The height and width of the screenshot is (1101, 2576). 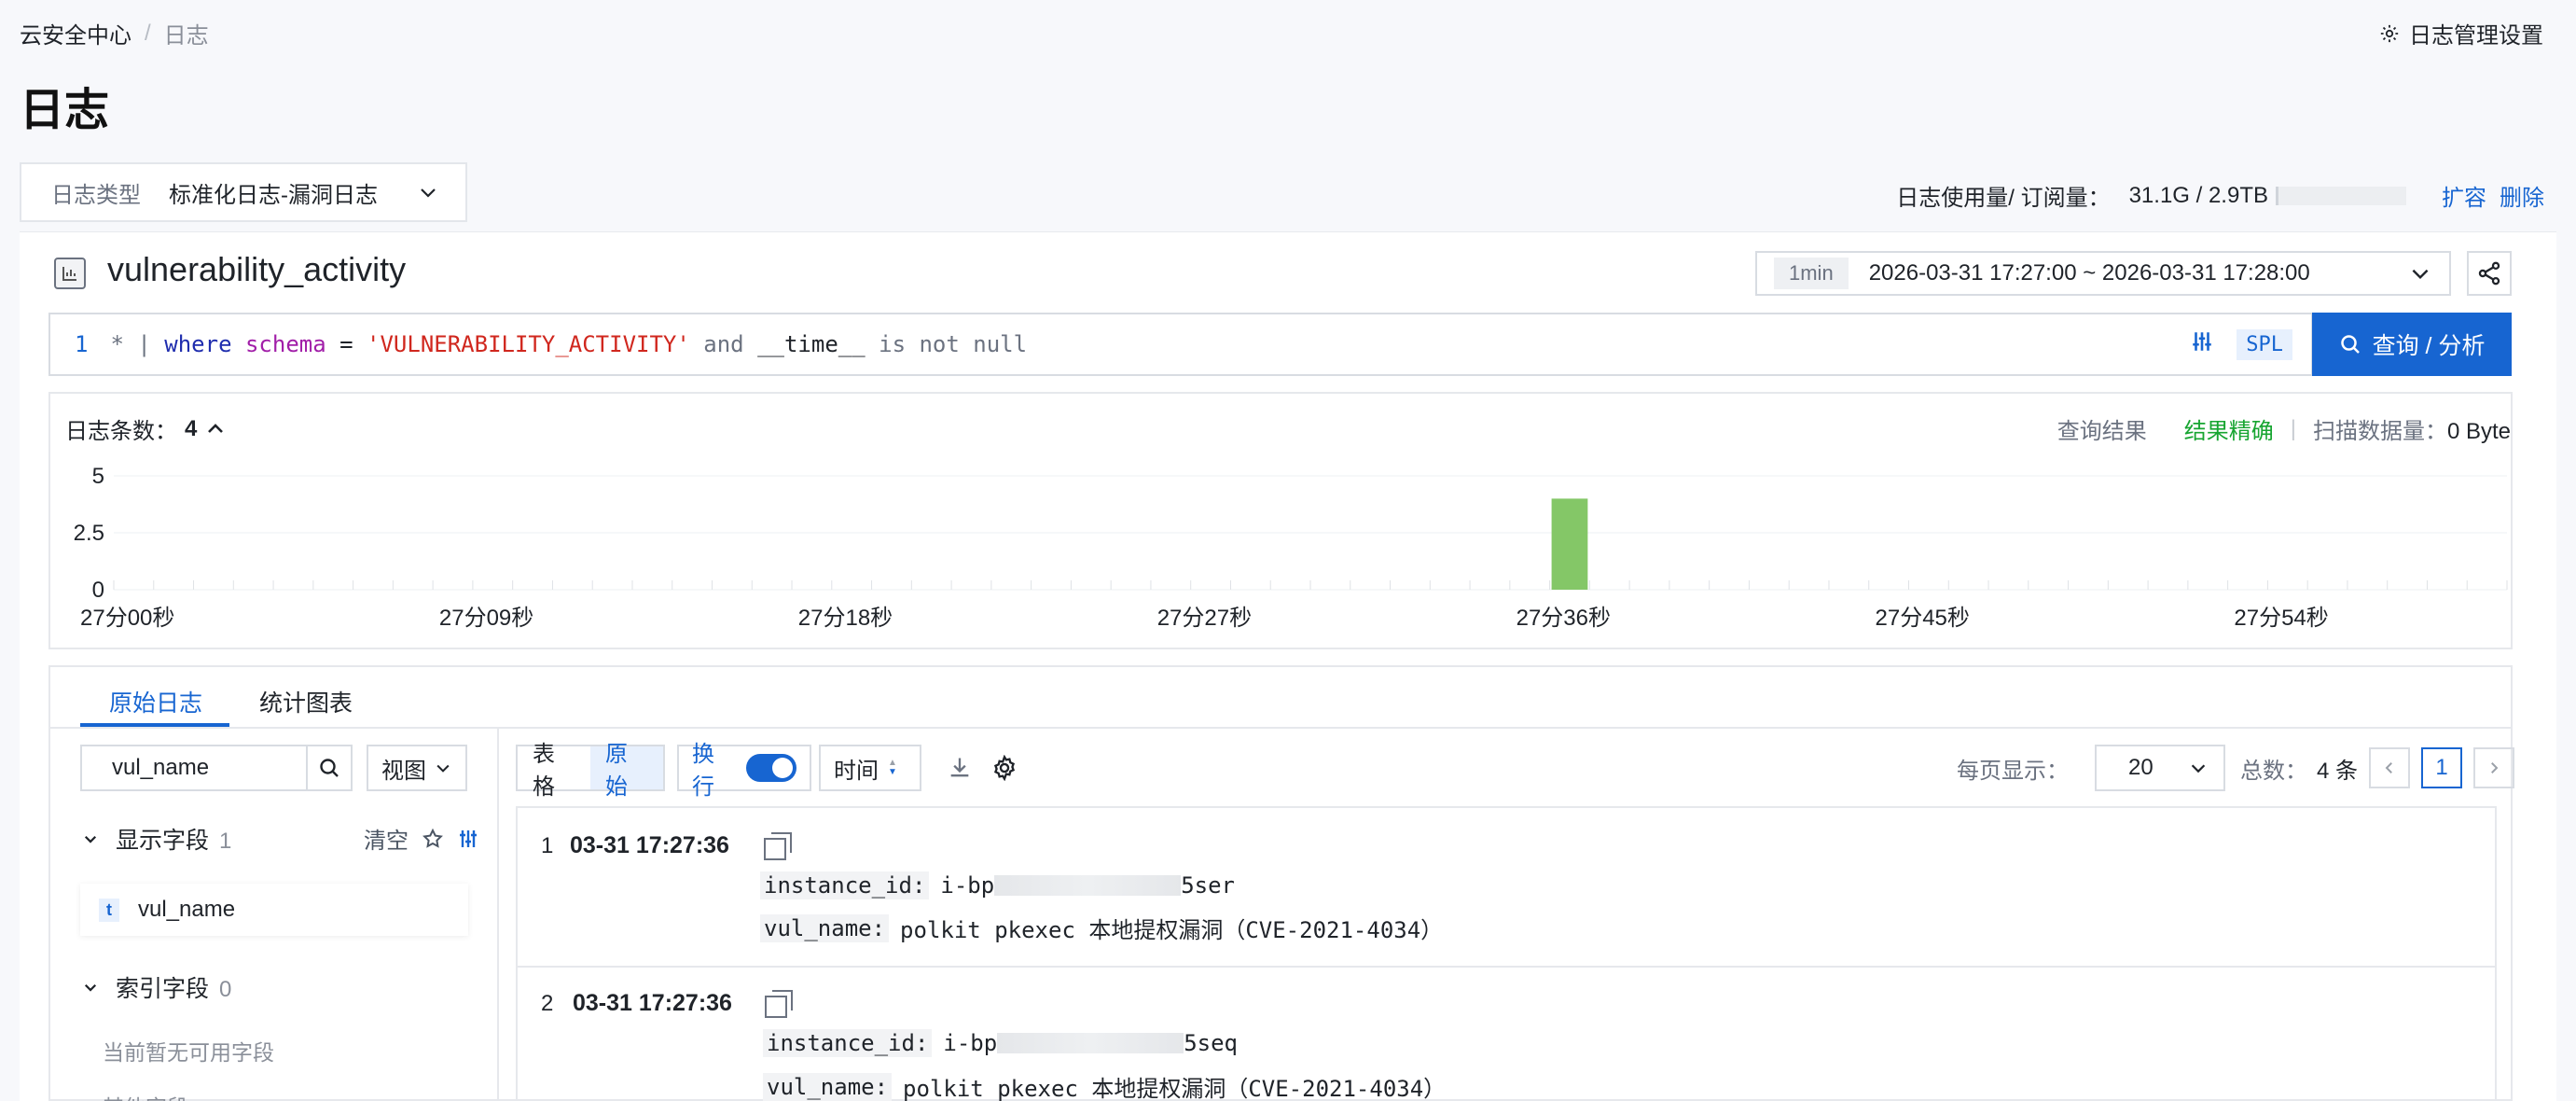 What do you see at coordinates (2412, 345) in the screenshot?
I see `query-analyze-button: 查询 / 分析` at bounding box center [2412, 345].